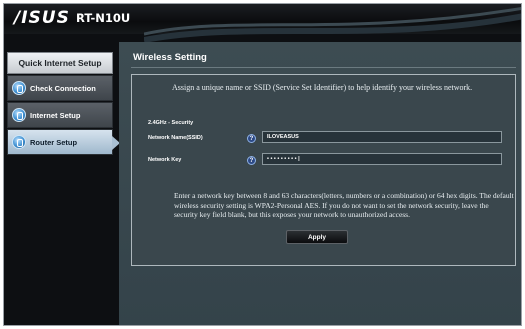  Describe the element at coordinates (171, 123) in the screenshot. I see `band-security-label: 2.4GHz - Security` at that location.